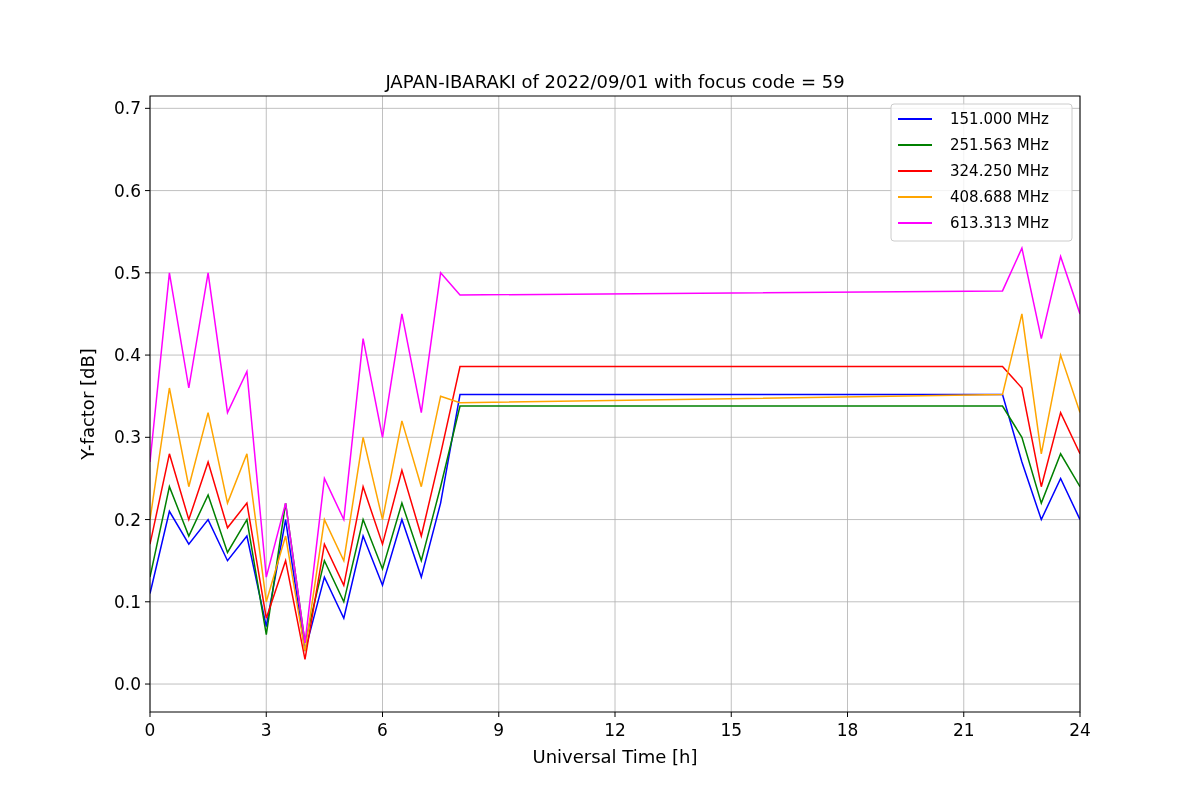 The image size is (1200, 800). I want to click on tick-label: 15, so click(731, 730).